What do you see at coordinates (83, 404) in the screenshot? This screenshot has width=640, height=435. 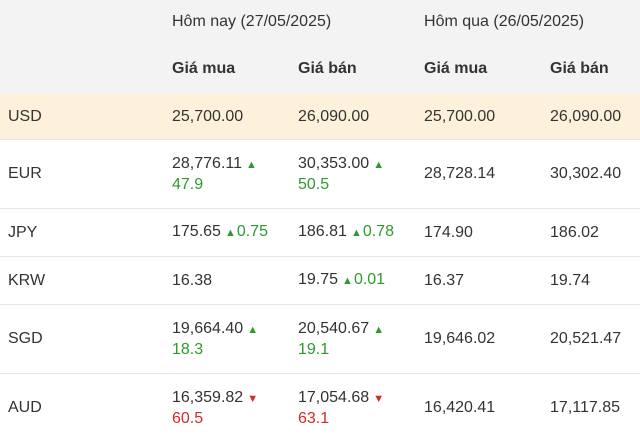 I see `currency-code: AUD` at bounding box center [83, 404].